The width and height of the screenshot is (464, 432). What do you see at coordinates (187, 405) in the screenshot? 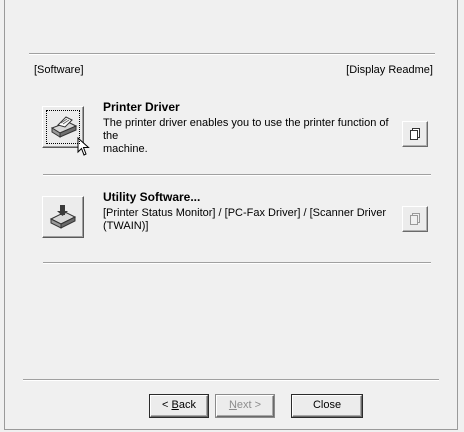
I see `back-button-label: ack` at bounding box center [187, 405].